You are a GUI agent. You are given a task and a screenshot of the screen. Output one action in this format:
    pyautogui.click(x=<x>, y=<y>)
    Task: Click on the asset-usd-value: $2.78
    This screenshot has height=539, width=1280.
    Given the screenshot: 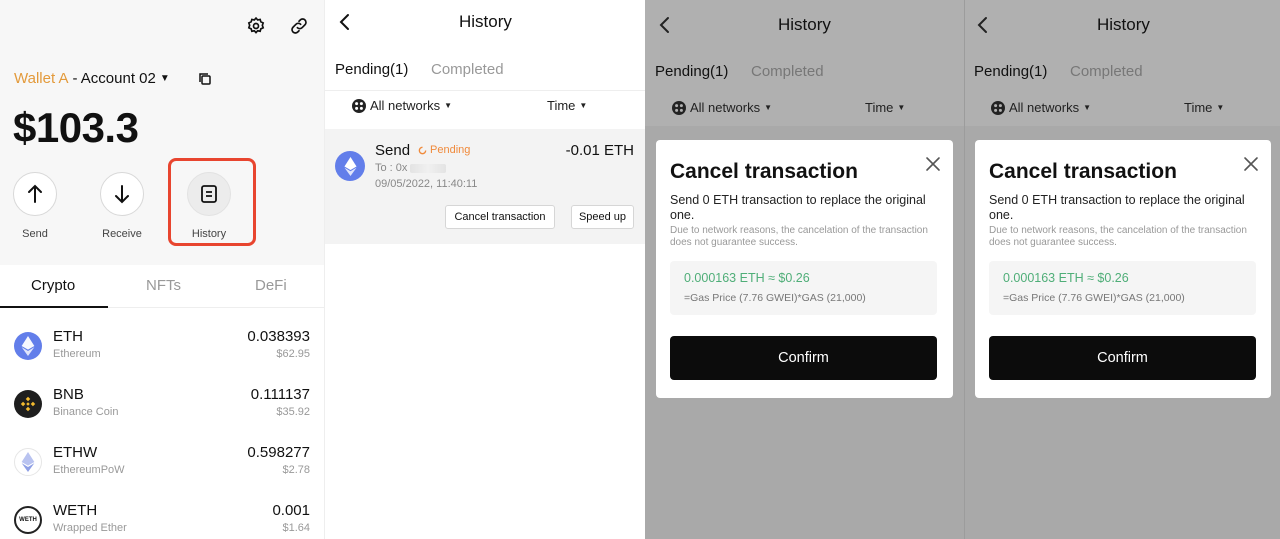 What is the action you would take?
    pyautogui.click(x=296, y=470)
    